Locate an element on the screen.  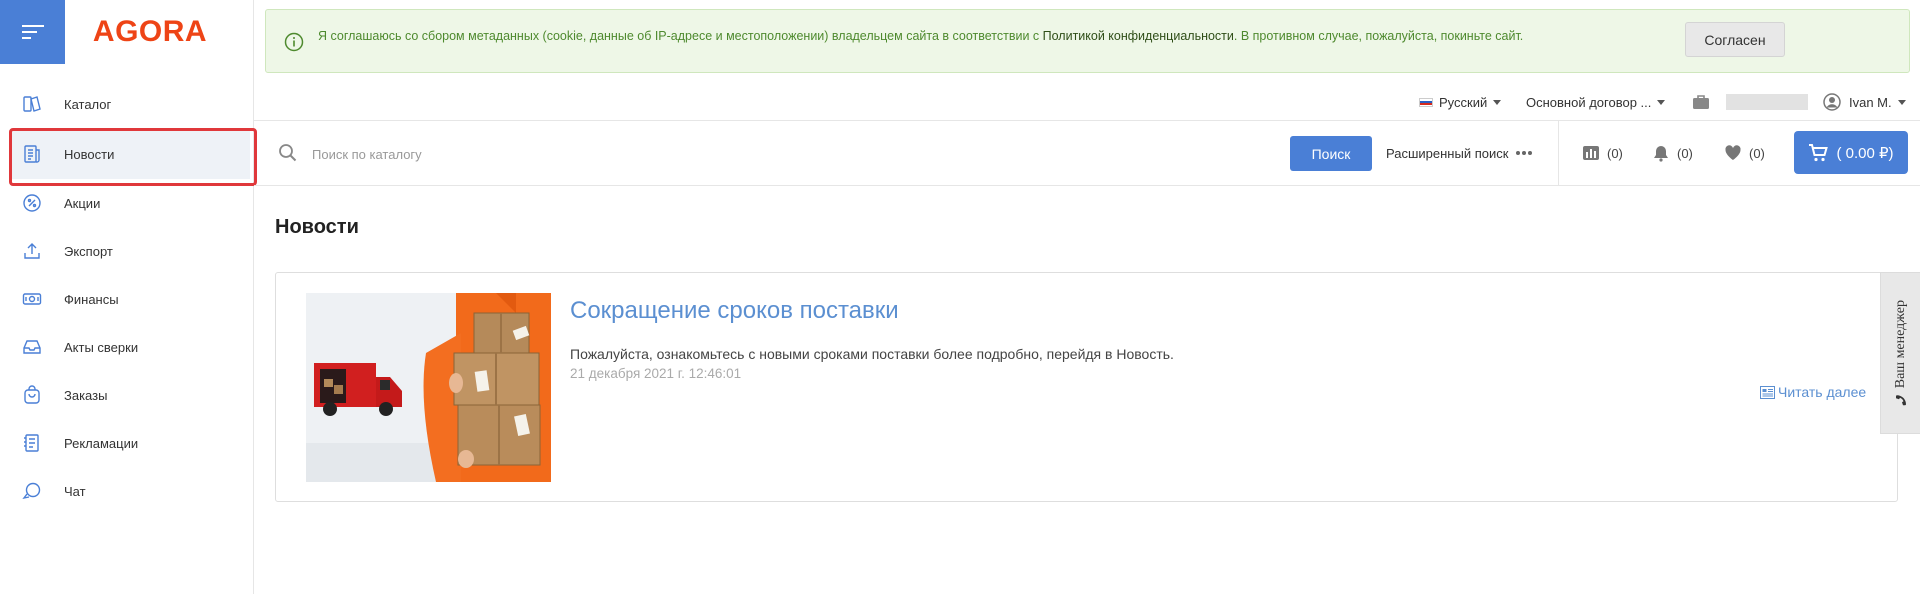
sidebar-item-export: Экспорт is located at coordinates (126, 251).